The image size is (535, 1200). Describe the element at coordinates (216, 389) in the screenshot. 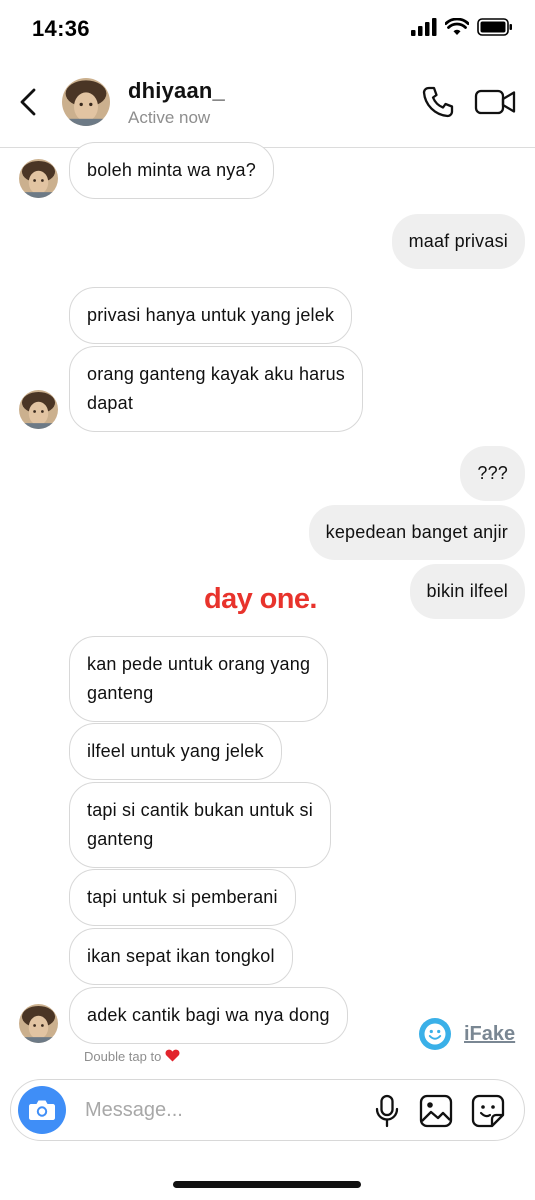

I see `message-bubble-received: orang ganteng kayak aku harus dapat` at that location.